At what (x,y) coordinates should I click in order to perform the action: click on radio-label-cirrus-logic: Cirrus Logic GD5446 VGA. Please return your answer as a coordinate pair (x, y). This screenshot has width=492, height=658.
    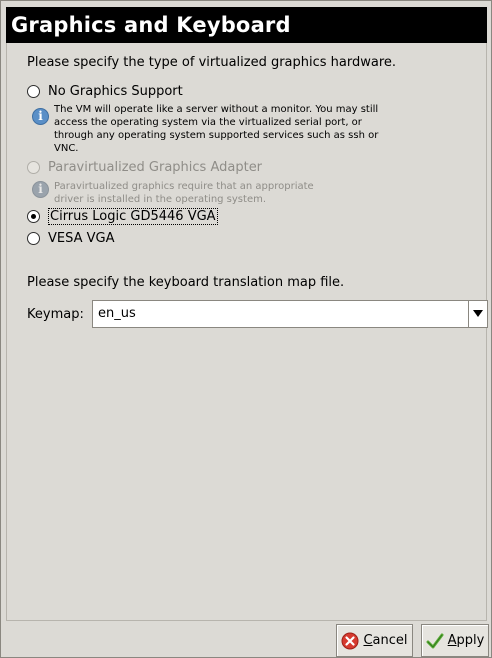
    Looking at the image, I should click on (133, 216).